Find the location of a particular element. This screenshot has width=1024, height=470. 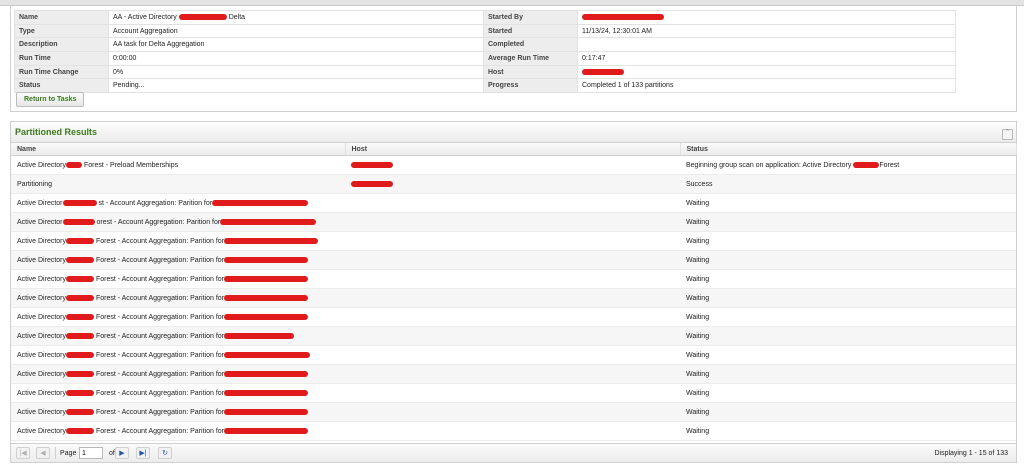

next-page-icon: ▶ is located at coordinates (122, 453).